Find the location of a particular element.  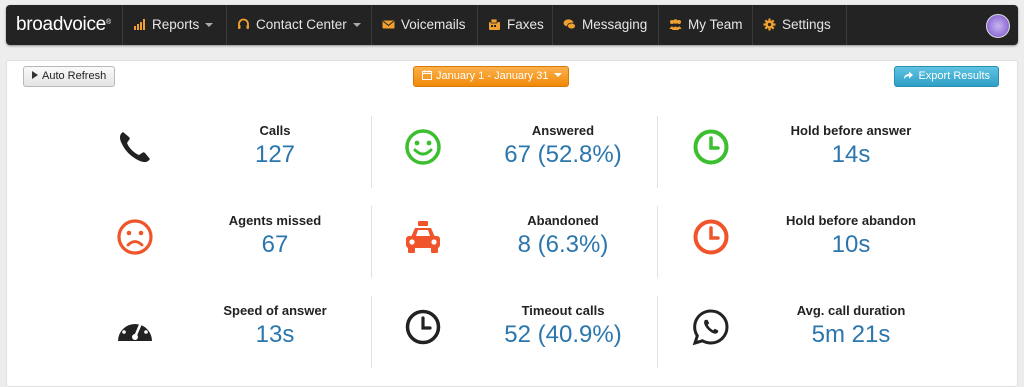

clock-red-icon is located at coordinates (711, 237).